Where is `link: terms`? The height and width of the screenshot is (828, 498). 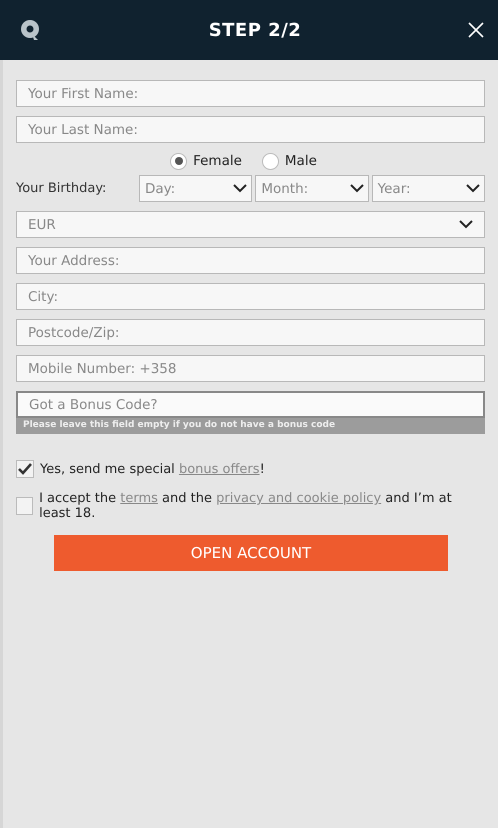 link: terms is located at coordinates (139, 498).